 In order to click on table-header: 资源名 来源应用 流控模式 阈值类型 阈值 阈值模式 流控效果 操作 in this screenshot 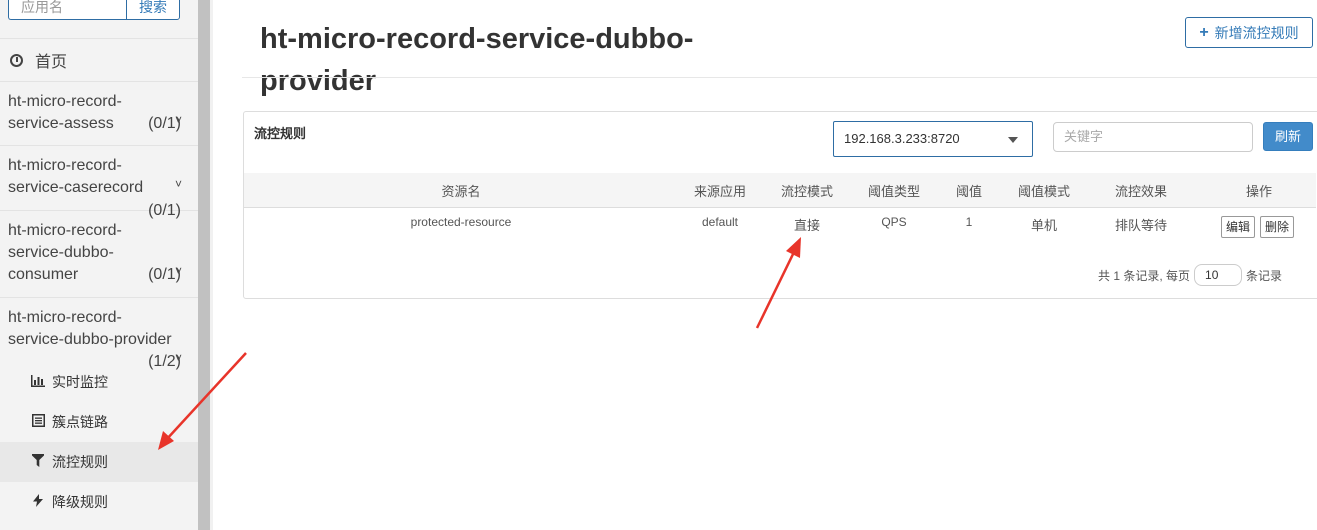, I will do `click(780, 190)`.